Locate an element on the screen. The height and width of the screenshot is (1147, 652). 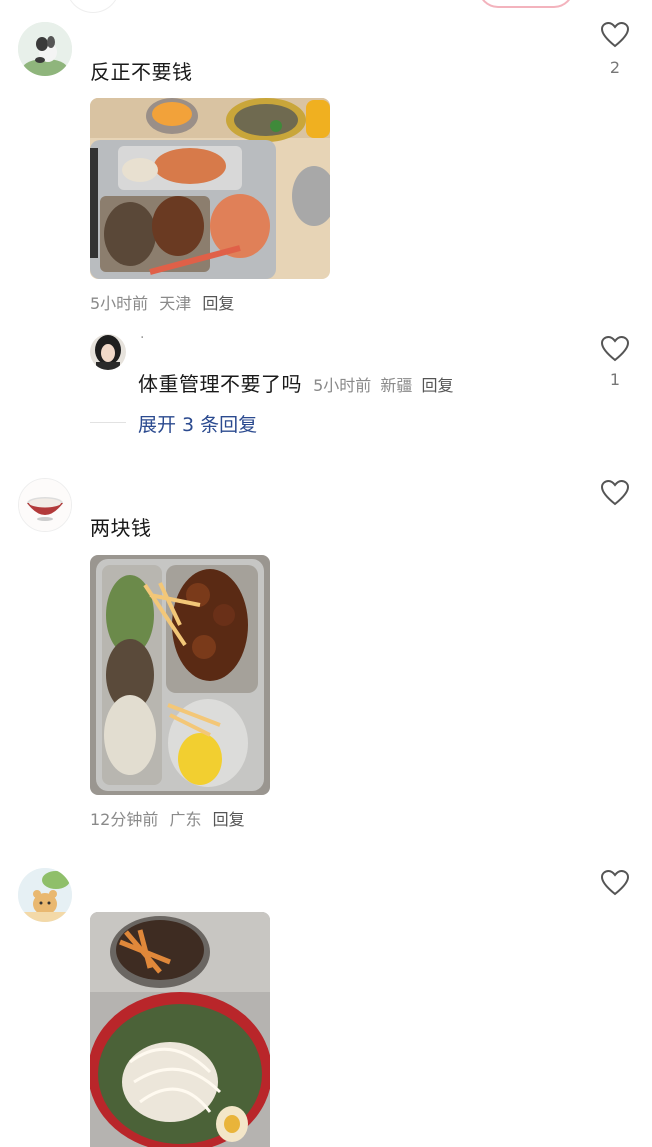
reply-username: · is located at coordinates (142, 338).